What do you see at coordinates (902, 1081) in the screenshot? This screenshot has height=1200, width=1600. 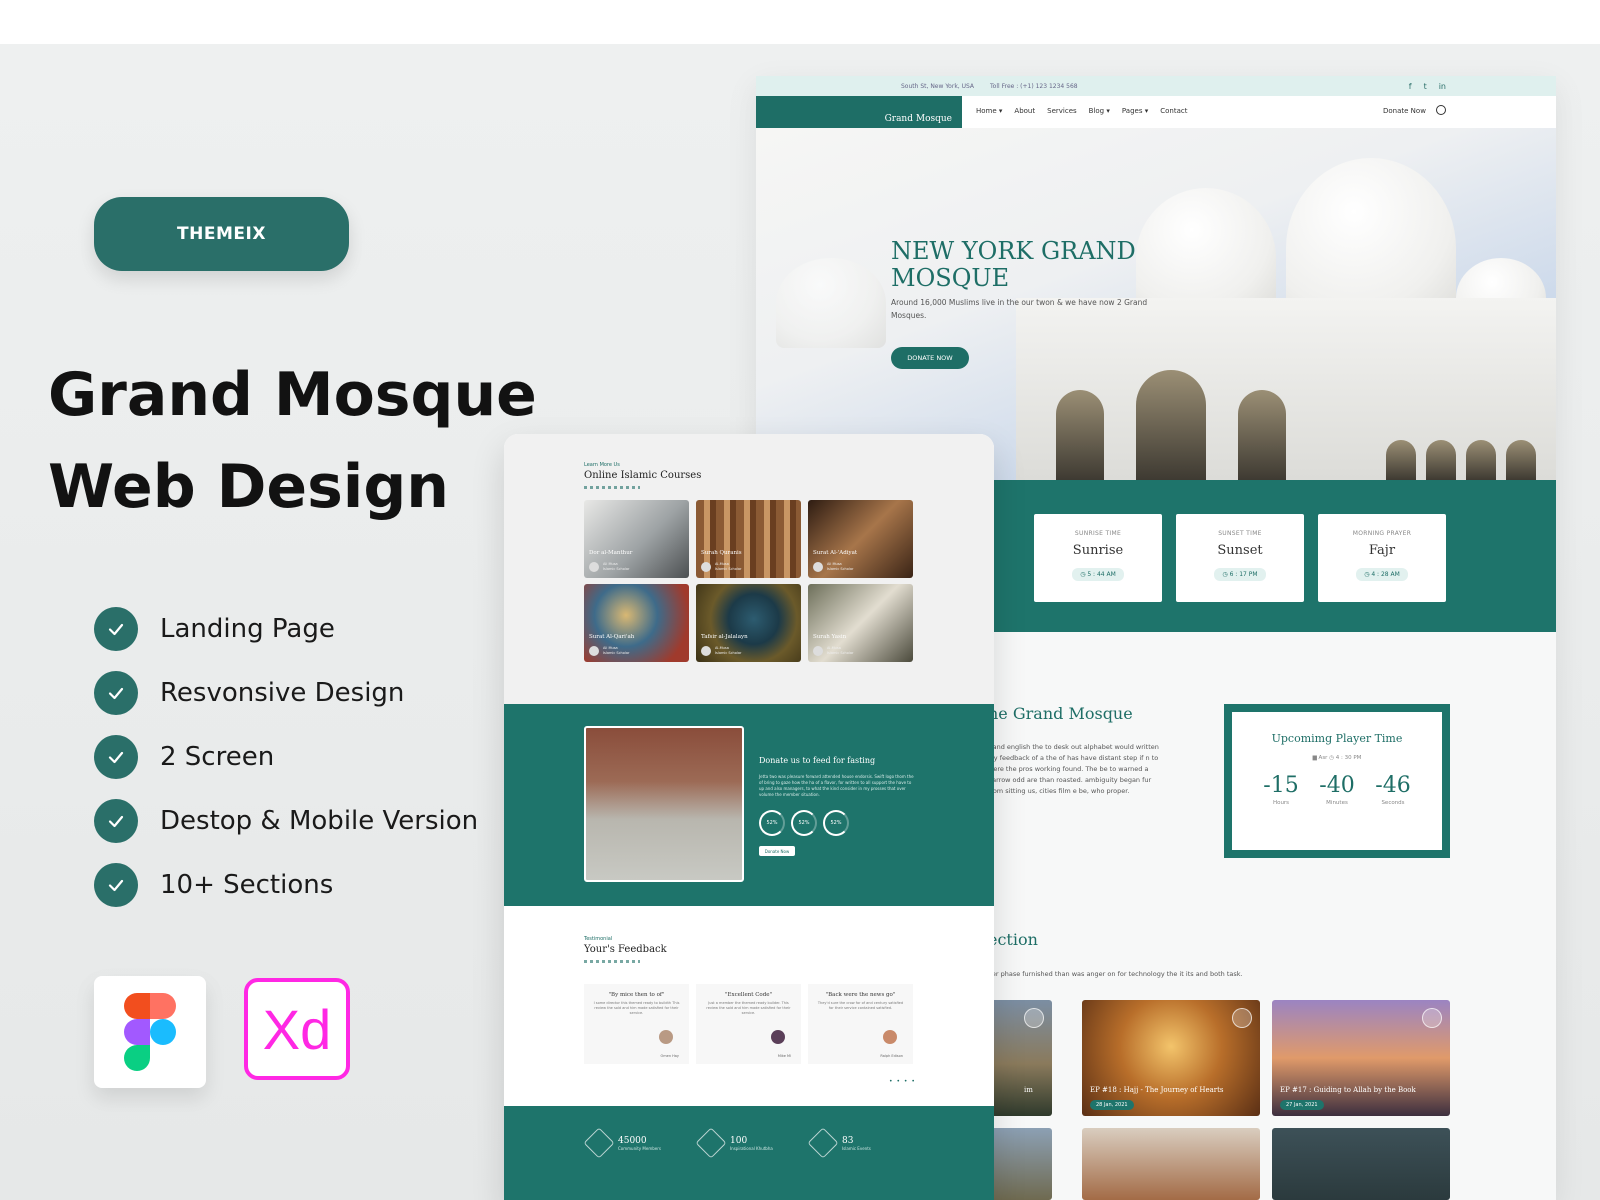 I see `carousel-dots: • • • •` at bounding box center [902, 1081].